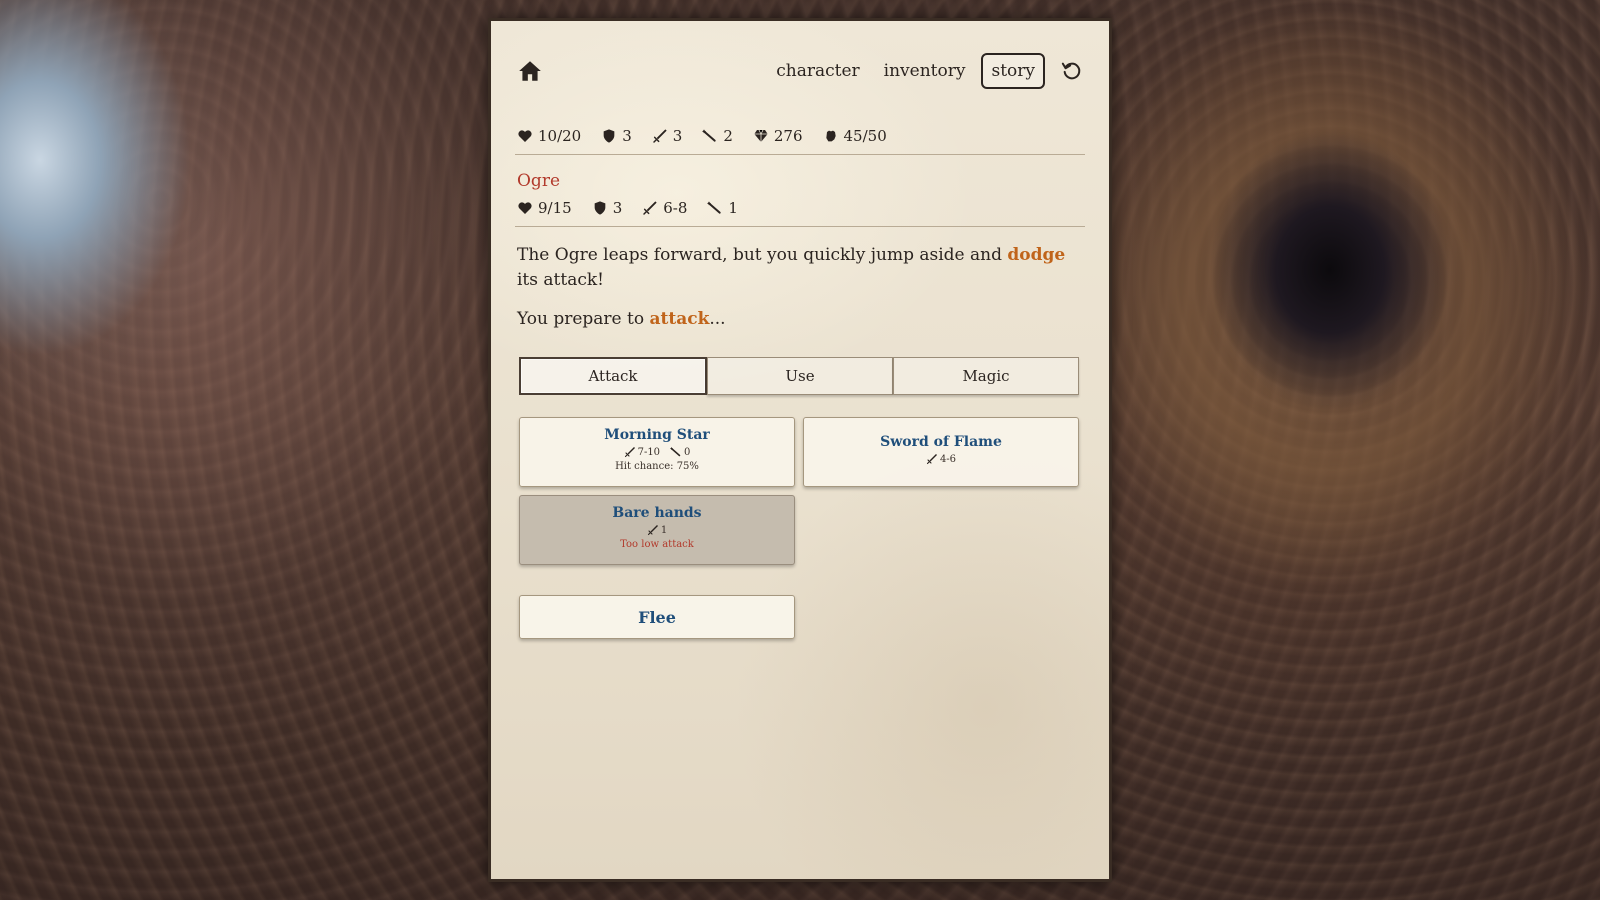 This screenshot has width=1600, height=900. I want to click on enemy-stats: 9/15 3 6-8 1, so click(800, 208).